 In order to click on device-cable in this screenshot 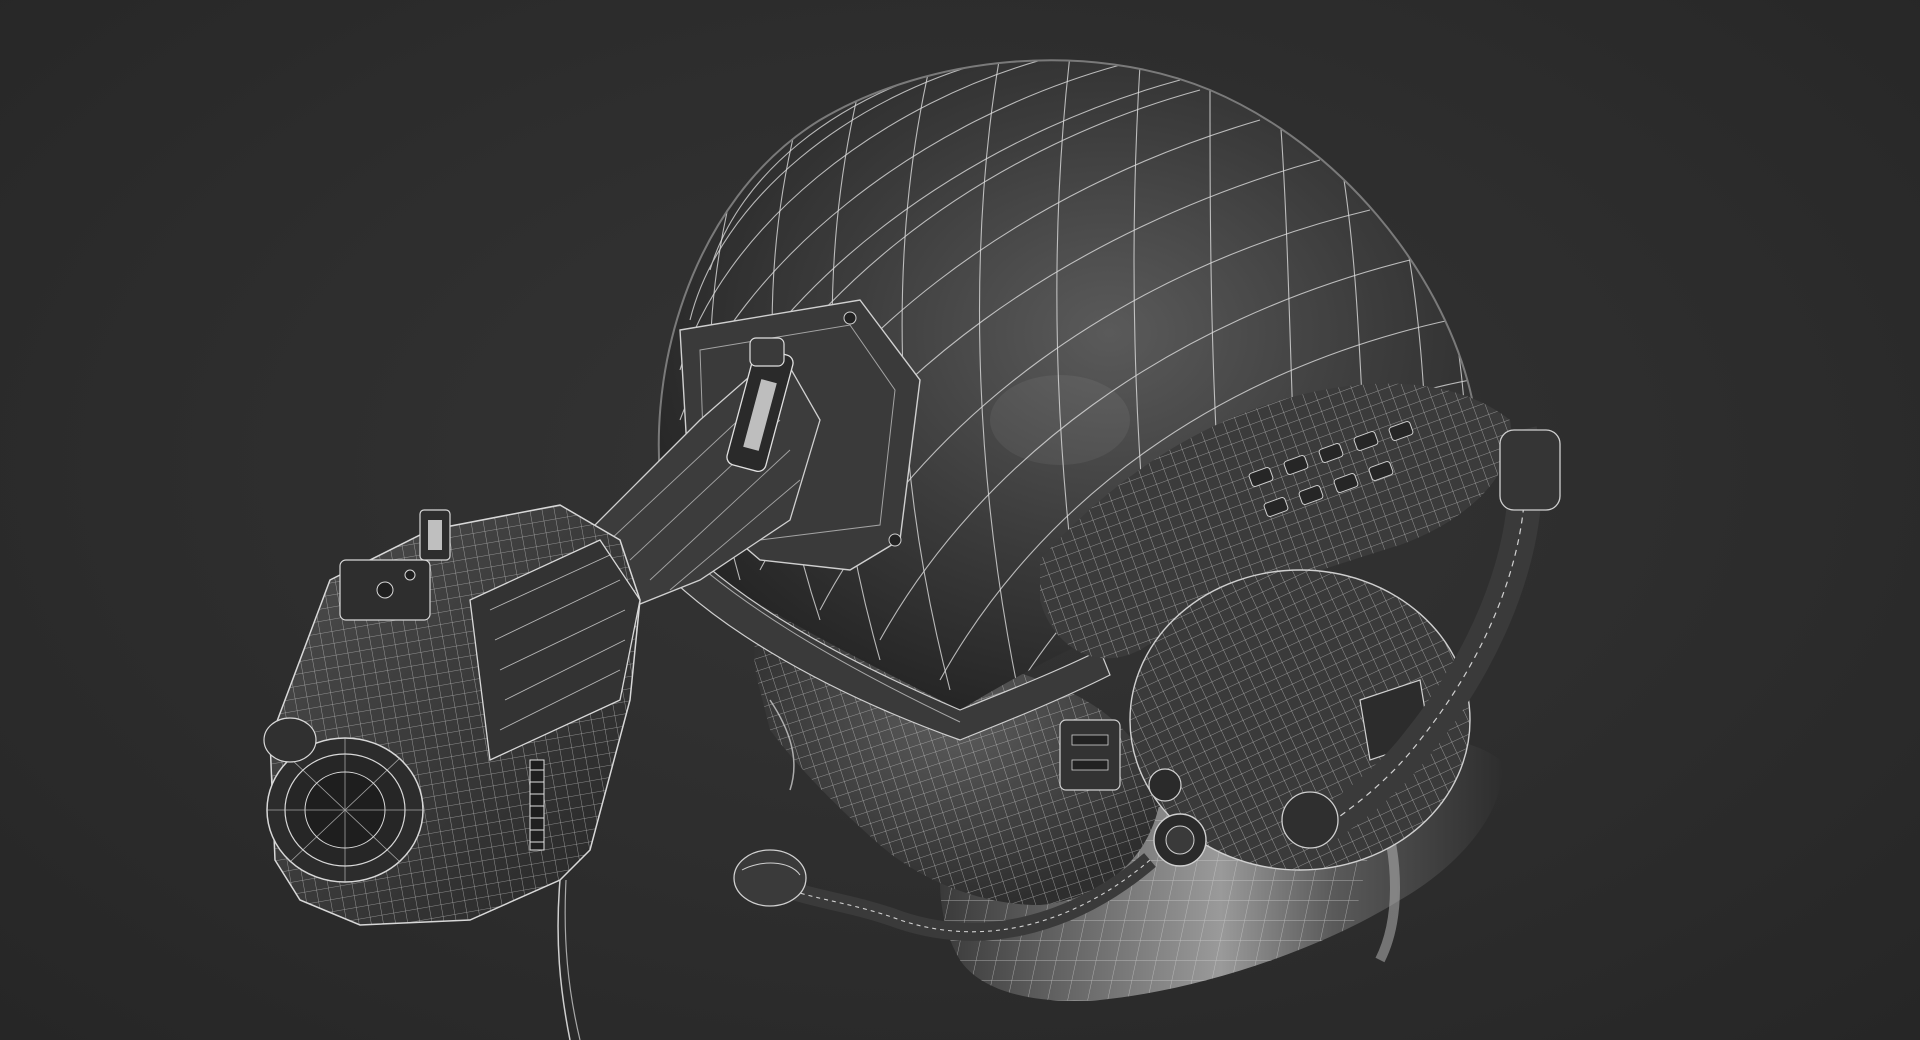, I will do `click(569, 959)`.